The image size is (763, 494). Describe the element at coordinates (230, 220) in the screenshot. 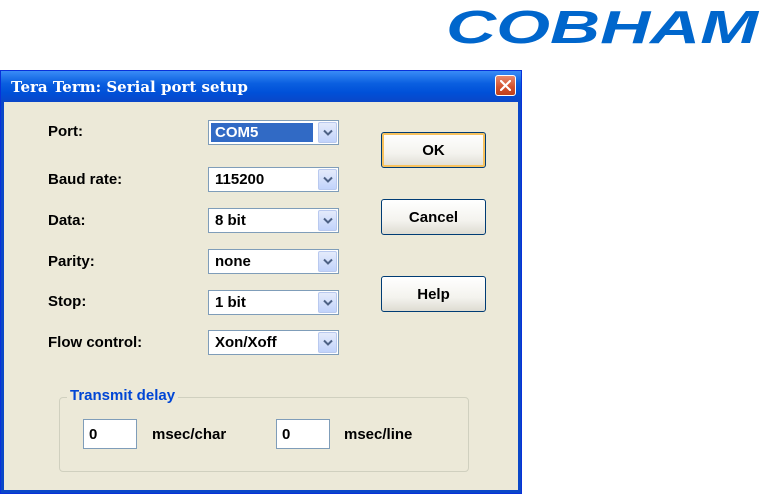

I see `data-value: 8 bit` at that location.